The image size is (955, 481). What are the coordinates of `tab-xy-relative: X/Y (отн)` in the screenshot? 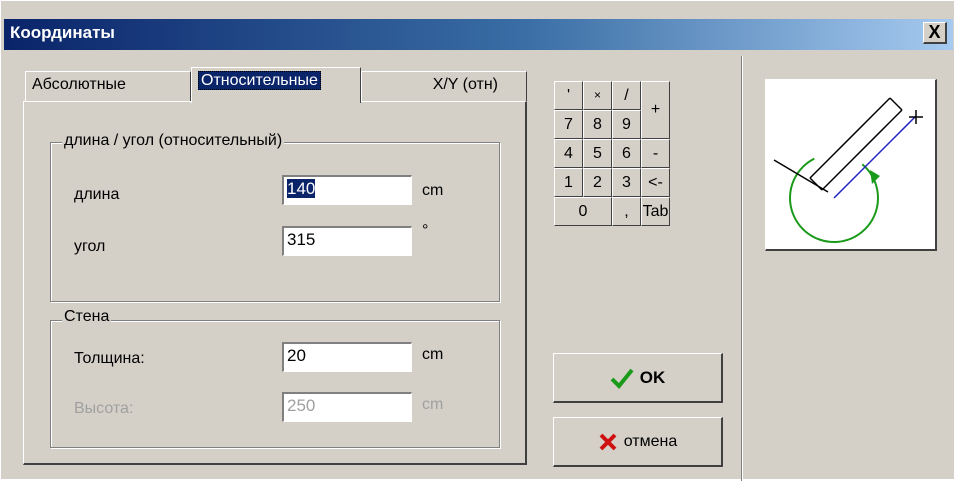 It's located at (444, 86).